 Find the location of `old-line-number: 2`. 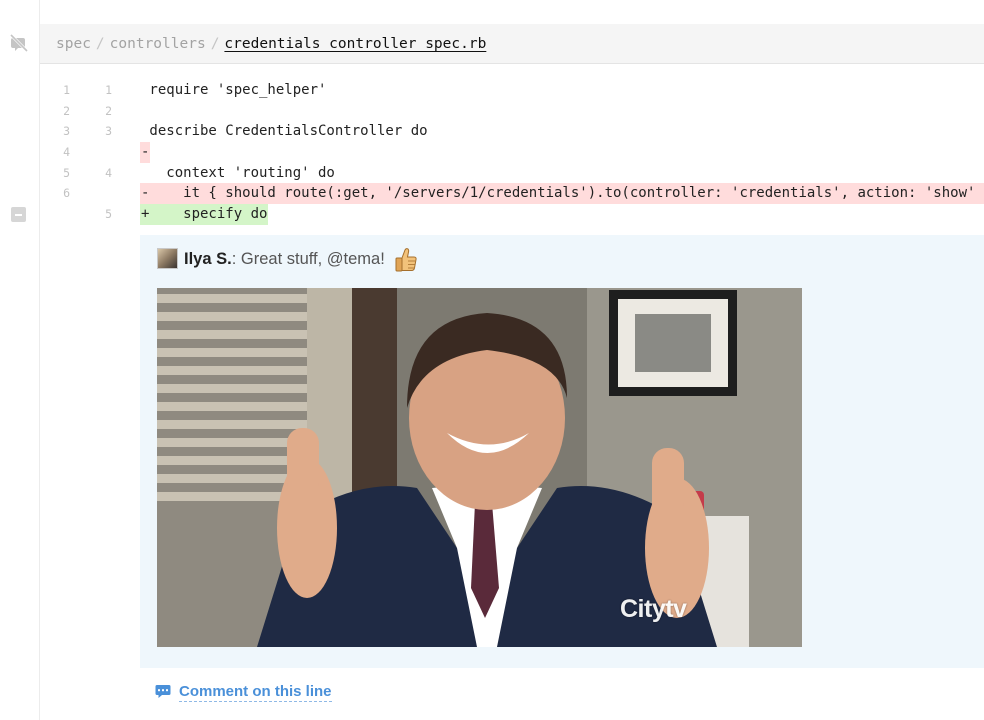

old-line-number: 2 is located at coordinates (59, 111).